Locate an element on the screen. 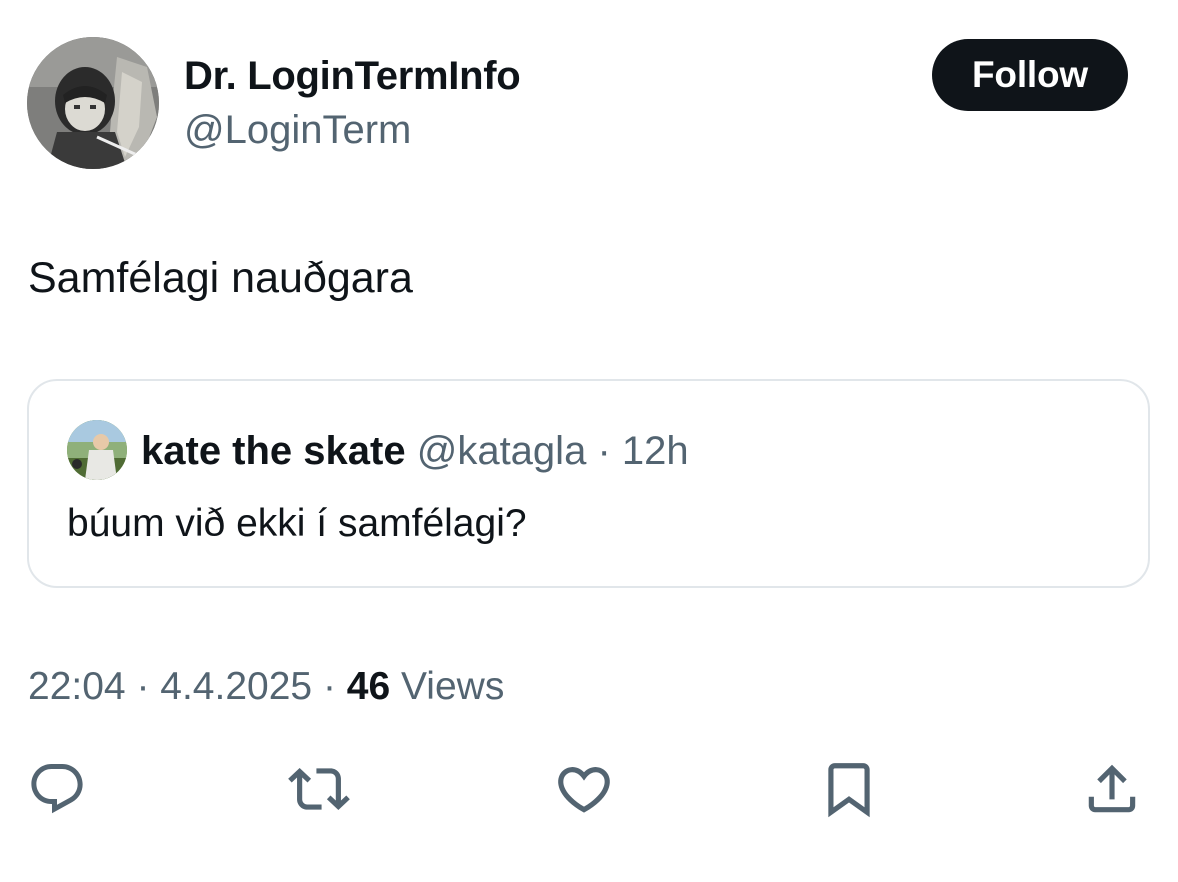 The image size is (1178, 882). quote-avatar-photo is located at coordinates (97, 450).